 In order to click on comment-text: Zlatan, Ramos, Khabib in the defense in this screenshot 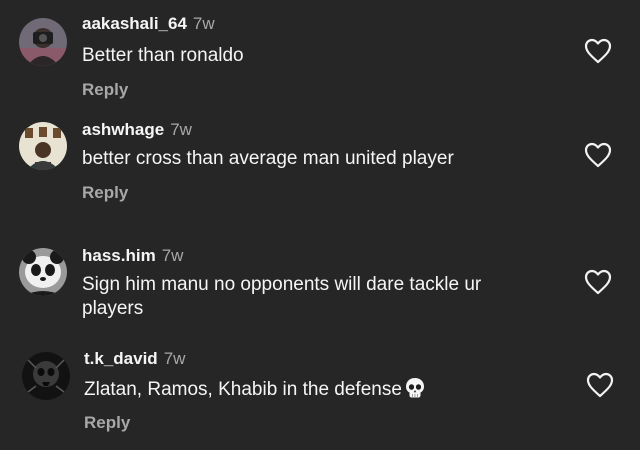, I will do `click(319, 389)`.